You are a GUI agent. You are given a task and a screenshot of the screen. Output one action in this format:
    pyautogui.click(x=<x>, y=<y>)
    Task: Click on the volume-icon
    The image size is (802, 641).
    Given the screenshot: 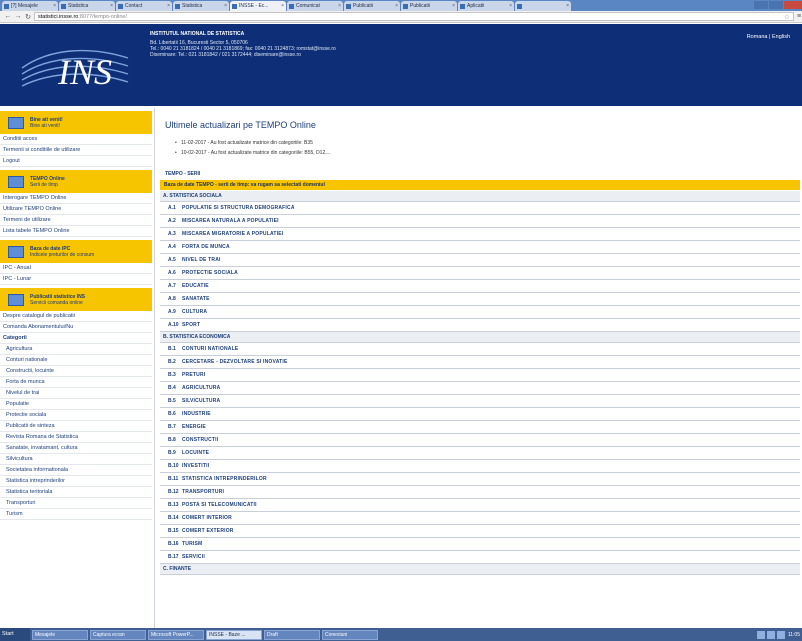 What is the action you would take?
    pyautogui.click(x=770, y=634)
    